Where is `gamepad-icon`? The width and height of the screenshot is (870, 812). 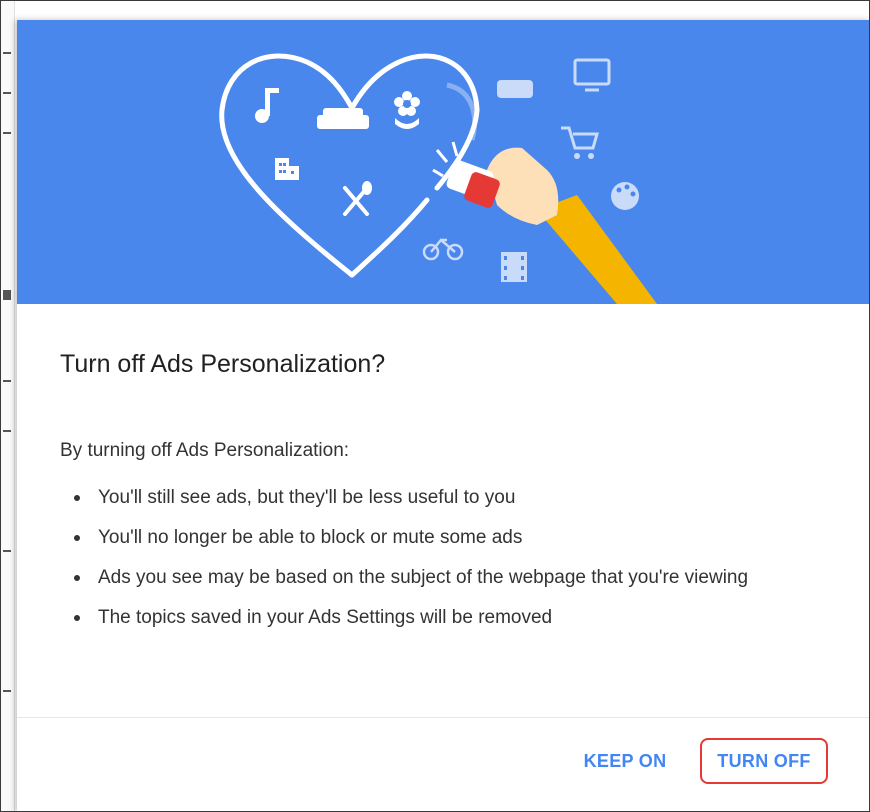 gamepad-icon is located at coordinates (515, 89).